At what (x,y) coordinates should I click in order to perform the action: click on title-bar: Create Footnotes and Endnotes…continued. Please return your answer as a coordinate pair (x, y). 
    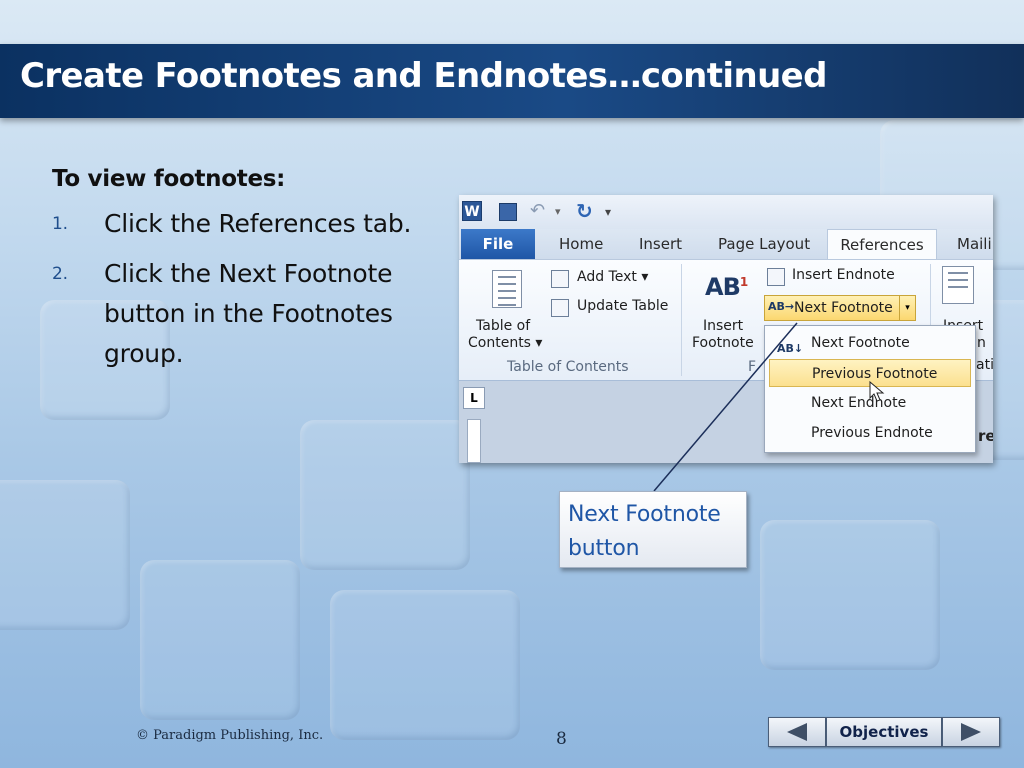
    Looking at the image, I should click on (512, 81).